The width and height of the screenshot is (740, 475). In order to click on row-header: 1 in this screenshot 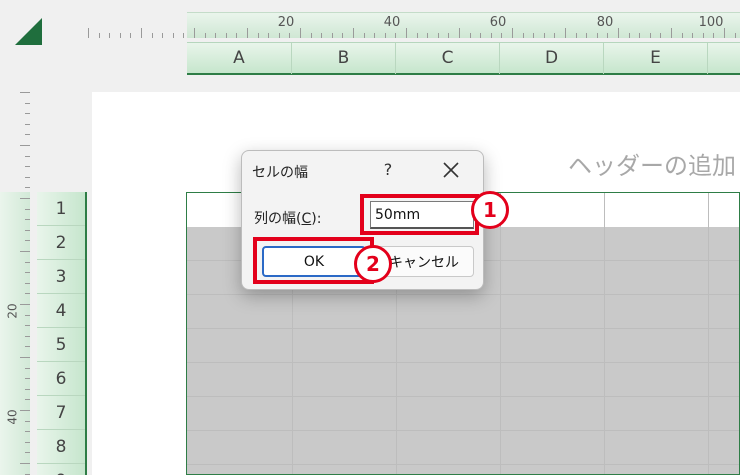, I will do `click(61, 209)`.